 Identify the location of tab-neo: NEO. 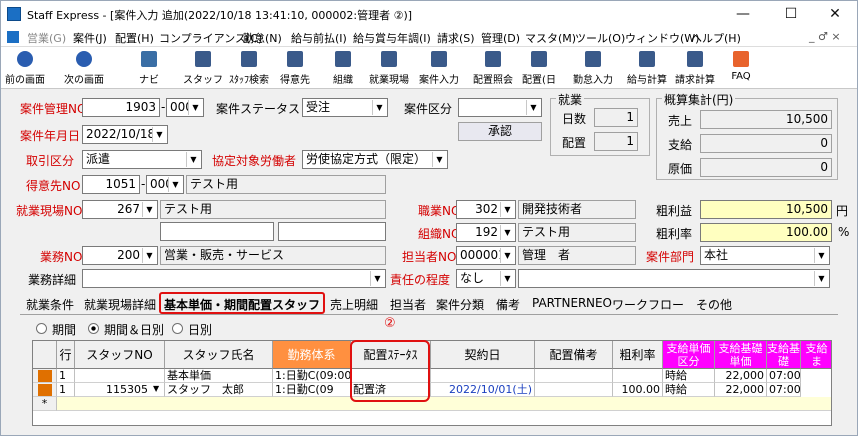
(599, 303).